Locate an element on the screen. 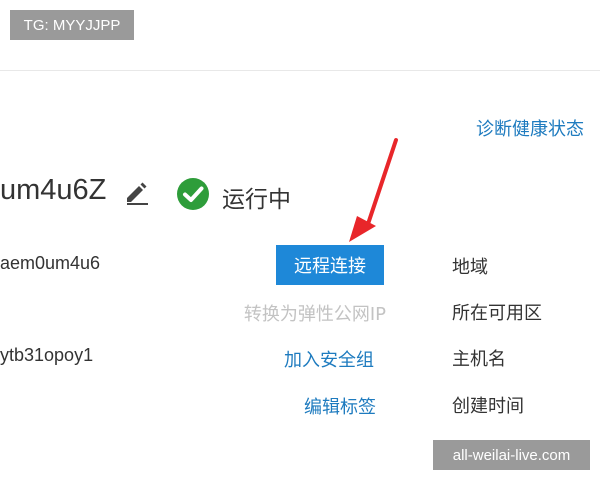 The image size is (600, 480). instance-name: um4u6Z is located at coordinates (53, 190).